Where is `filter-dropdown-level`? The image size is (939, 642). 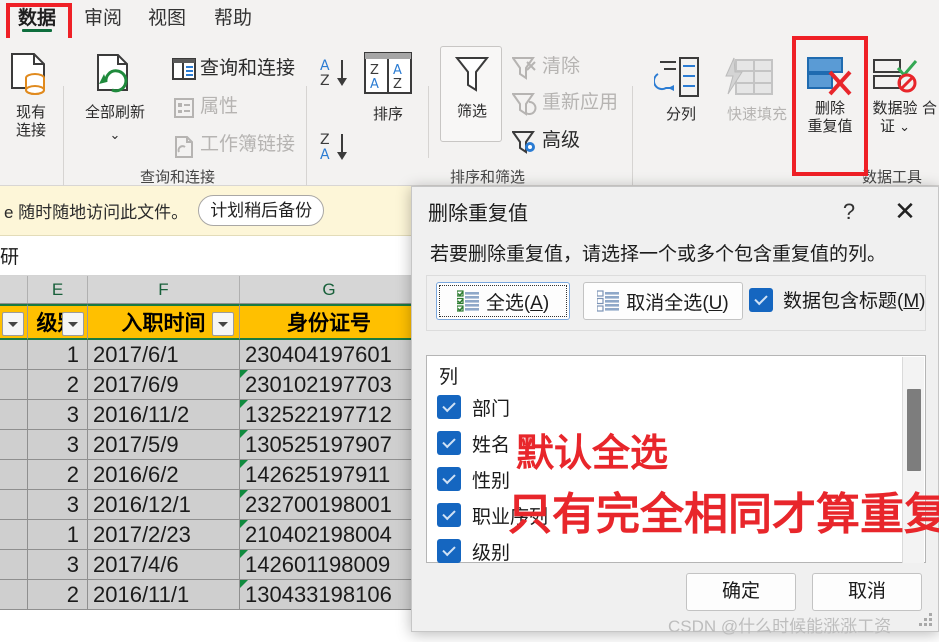 filter-dropdown-level is located at coordinates (73, 324).